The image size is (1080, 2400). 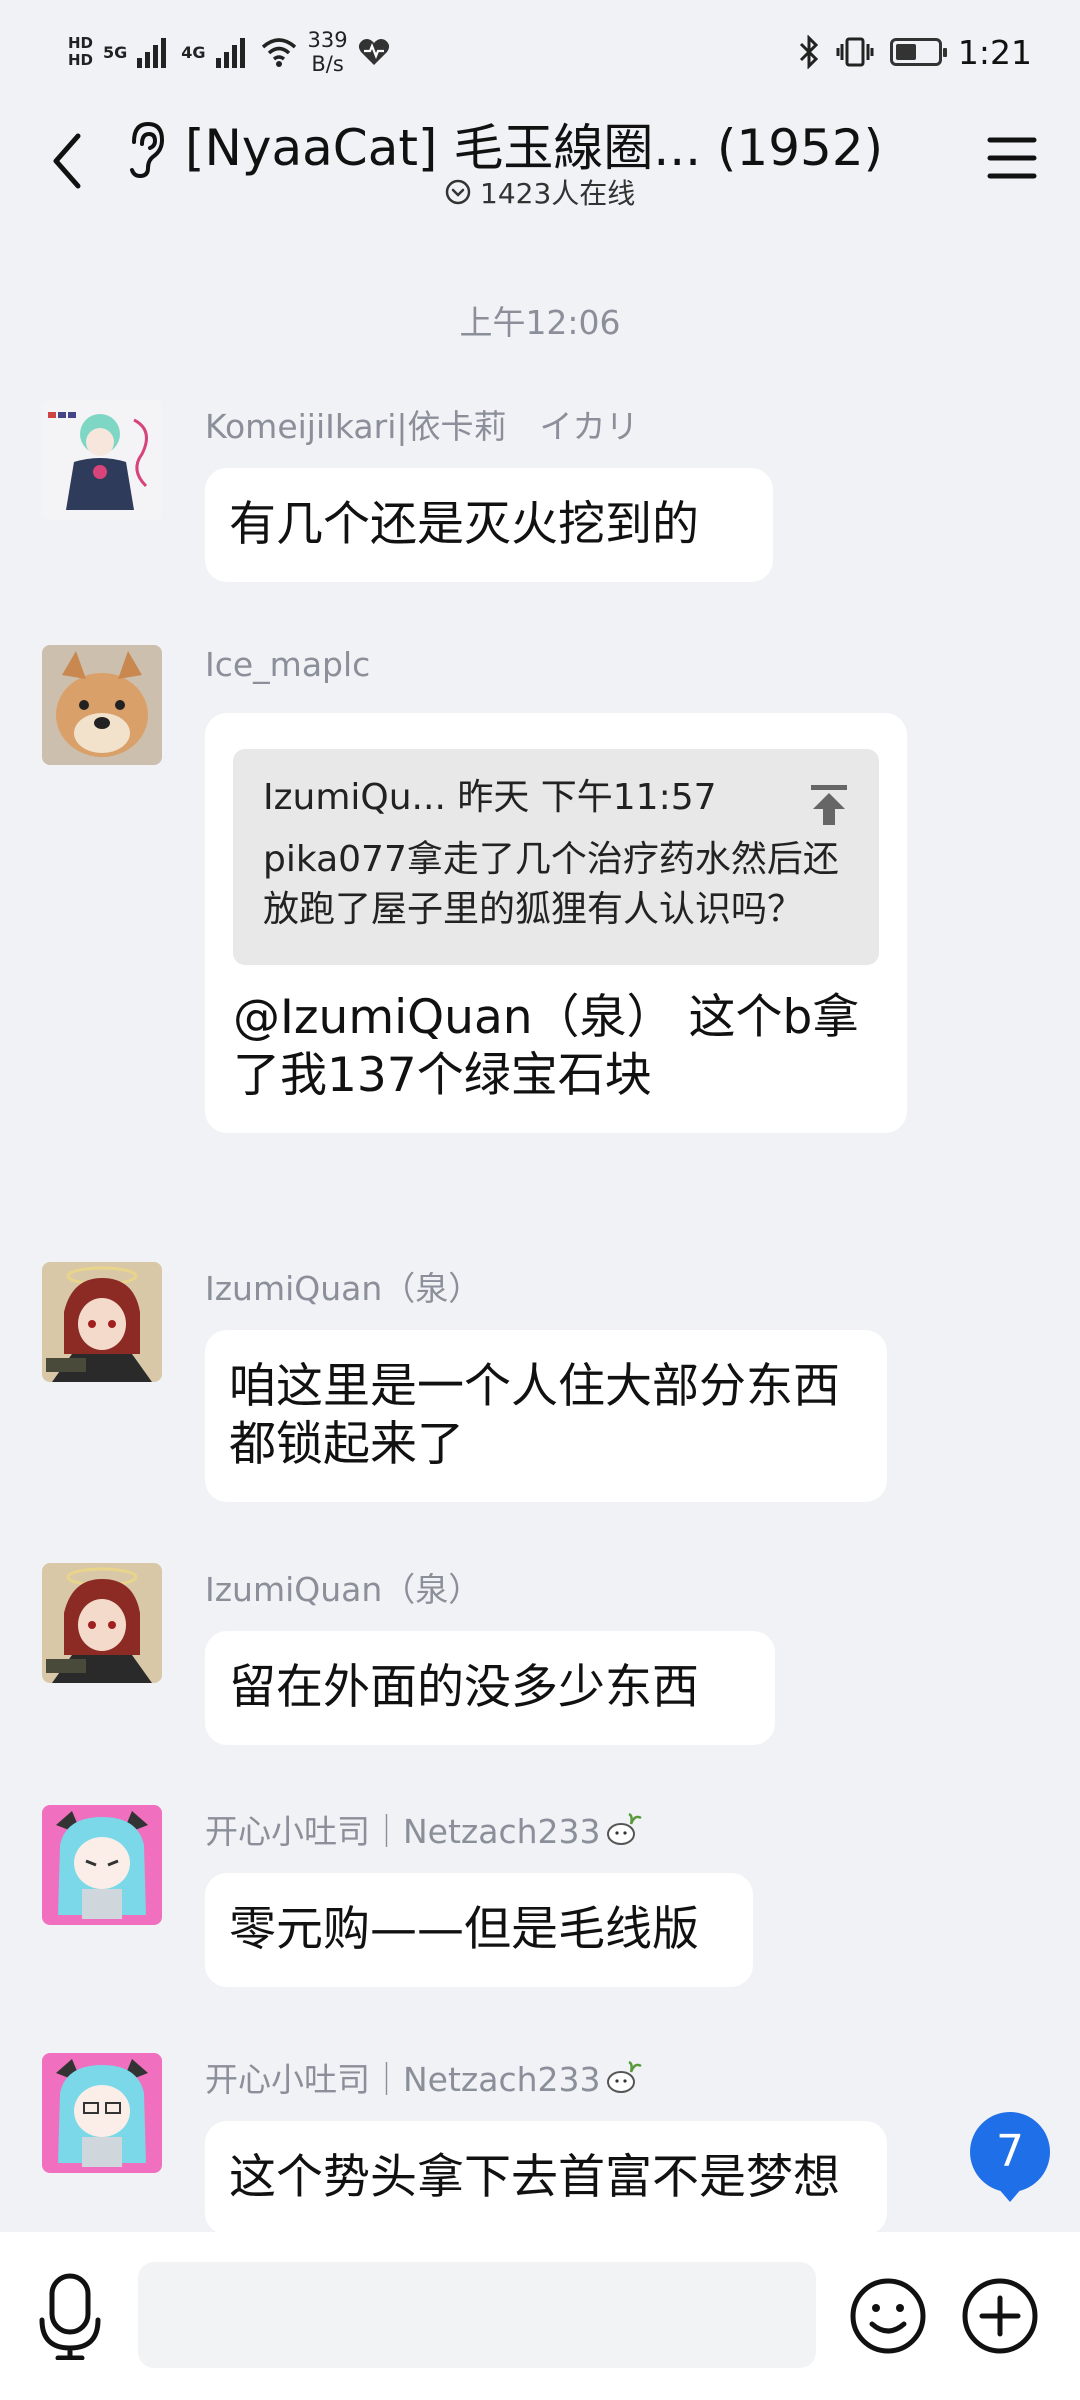 I want to click on message-input-bar, so click(x=540, y=2316).